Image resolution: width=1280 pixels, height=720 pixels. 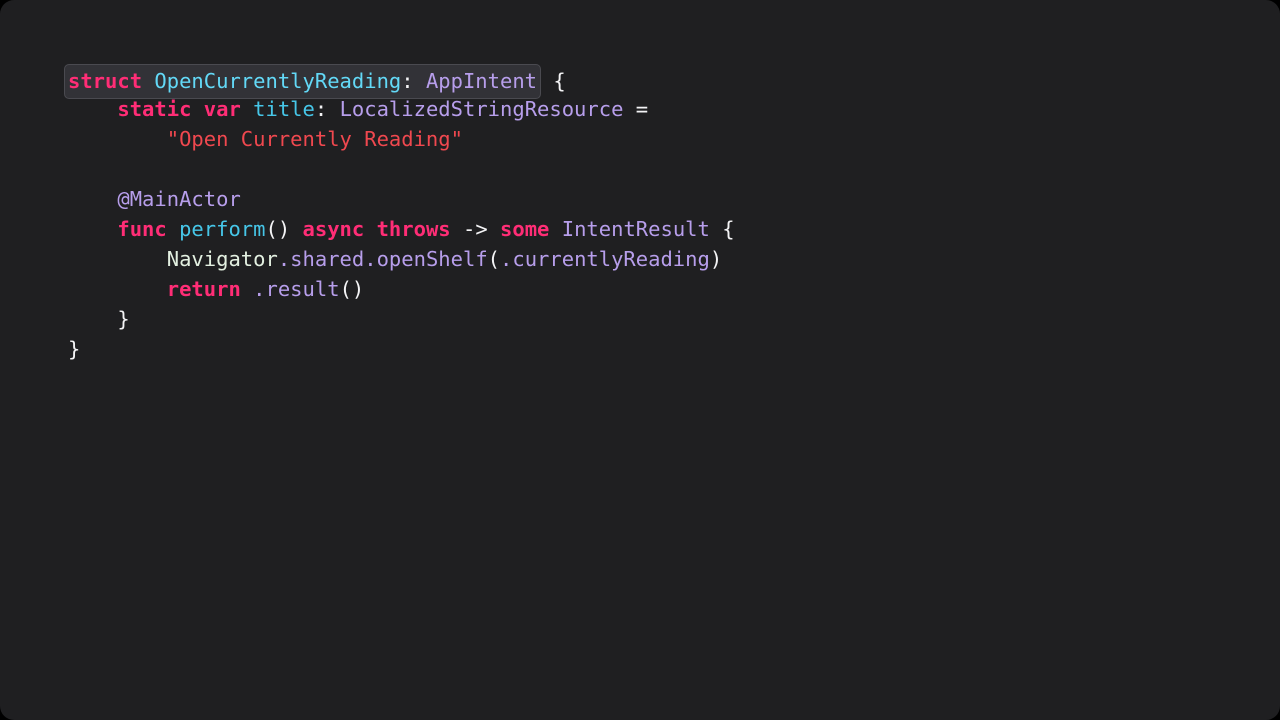 I want to click on code-token-kw: static, so click(x=154, y=109).